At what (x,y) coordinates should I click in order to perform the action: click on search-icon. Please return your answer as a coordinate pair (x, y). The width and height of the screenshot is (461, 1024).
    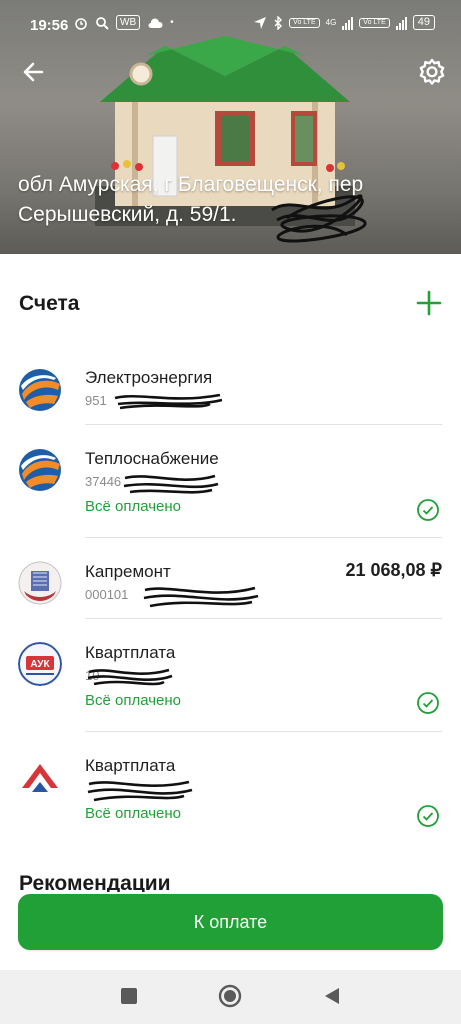
    Looking at the image, I should click on (102, 23).